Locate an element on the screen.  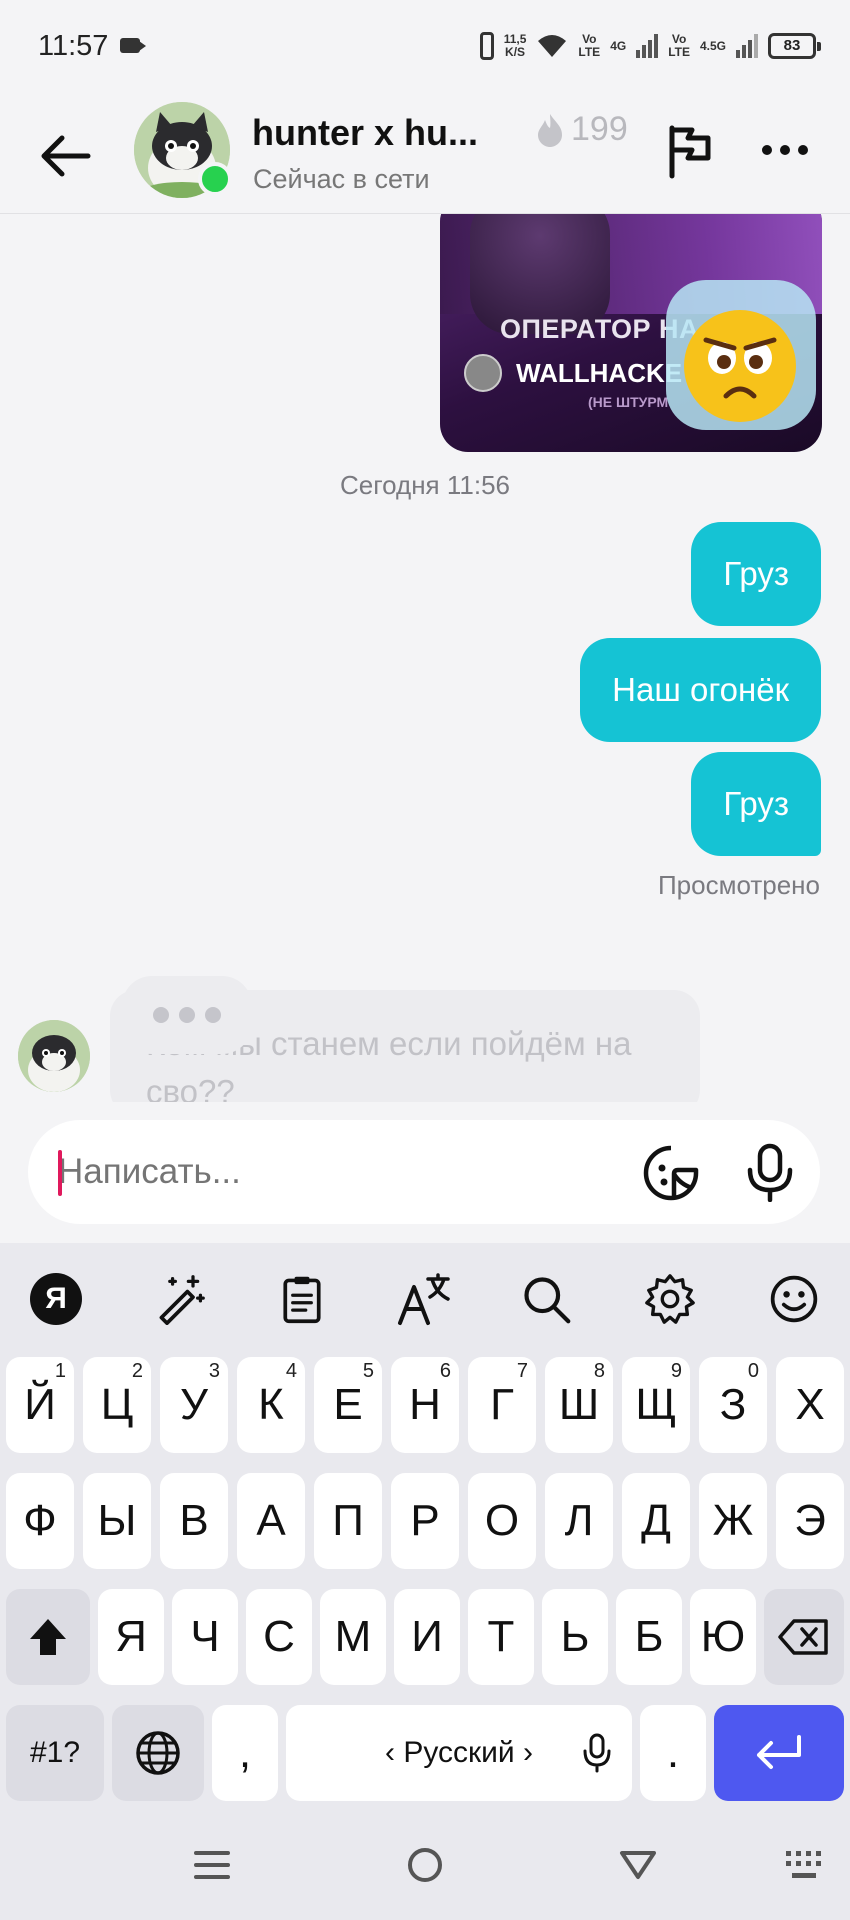
key-а: А is located at coordinates (271, 1521).